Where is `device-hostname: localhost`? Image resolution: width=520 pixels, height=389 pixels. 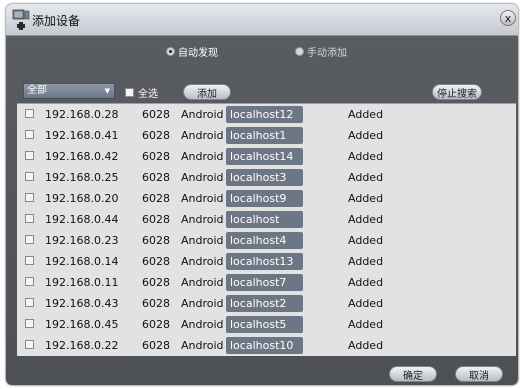
device-hostname: localhost is located at coordinates (264, 219).